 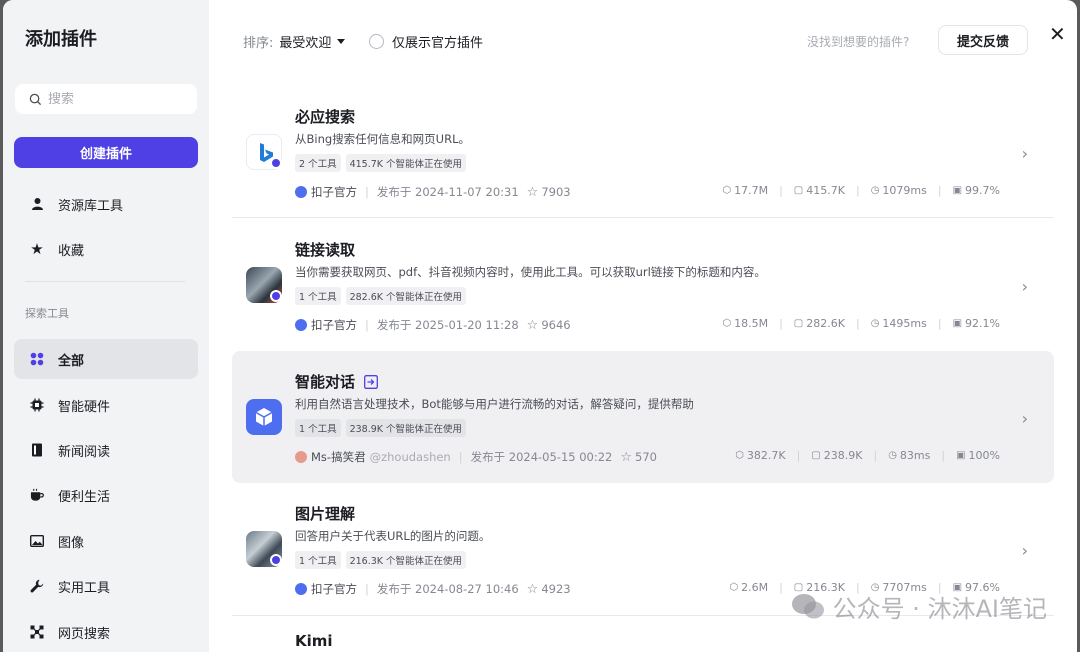 I want to click on create-plugin-button: 创建插件, so click(x=106, y=152).